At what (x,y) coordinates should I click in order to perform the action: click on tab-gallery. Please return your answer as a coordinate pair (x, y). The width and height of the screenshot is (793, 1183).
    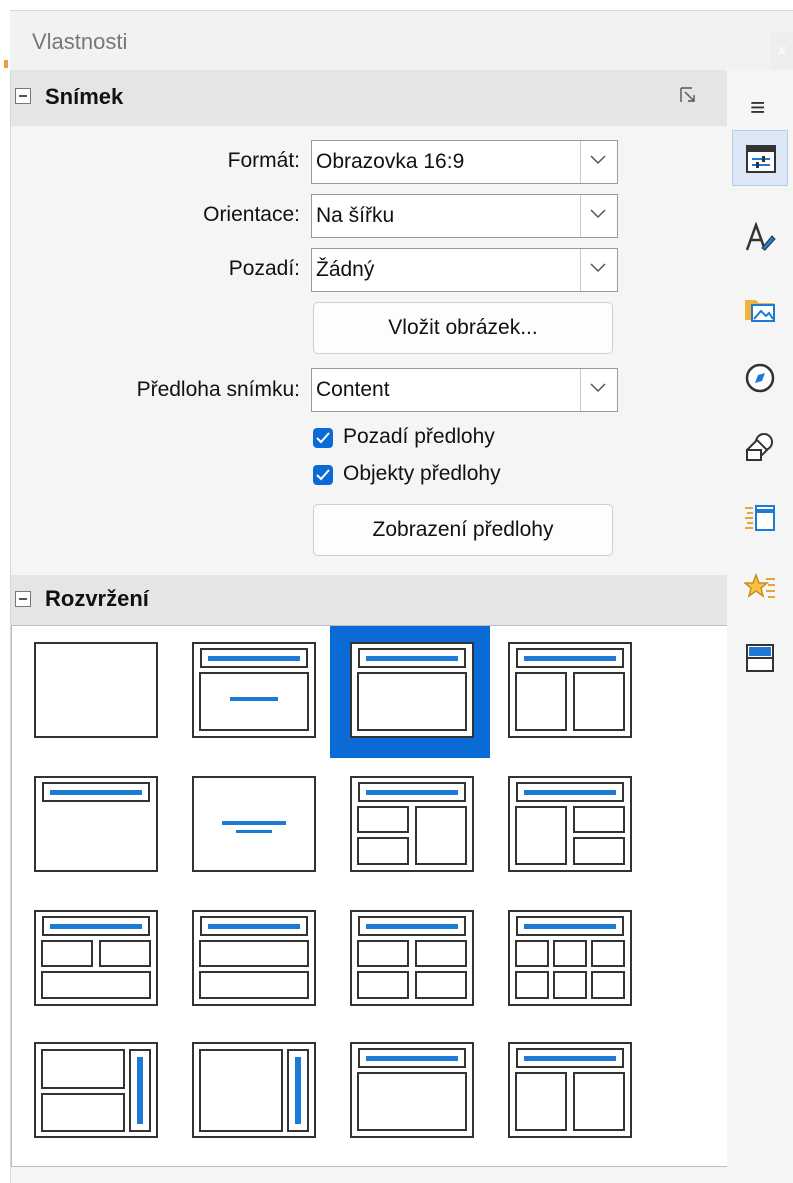
    Looking at the image, I should click on (760, 308).